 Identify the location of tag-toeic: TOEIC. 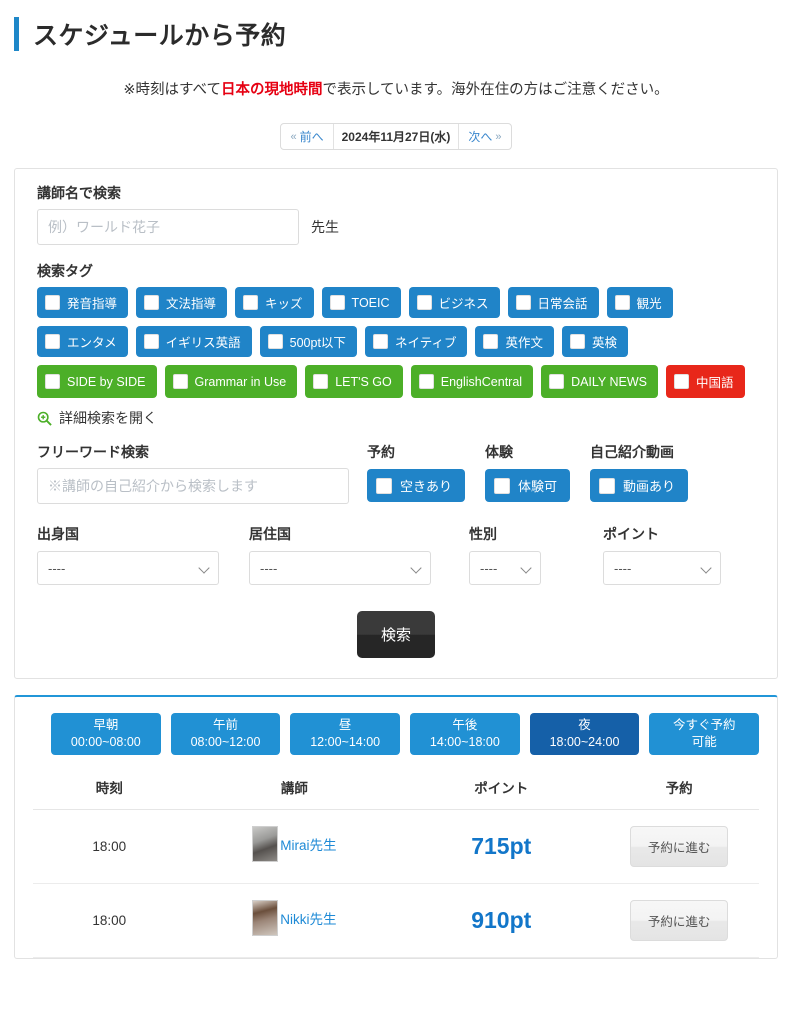
(361, 302).